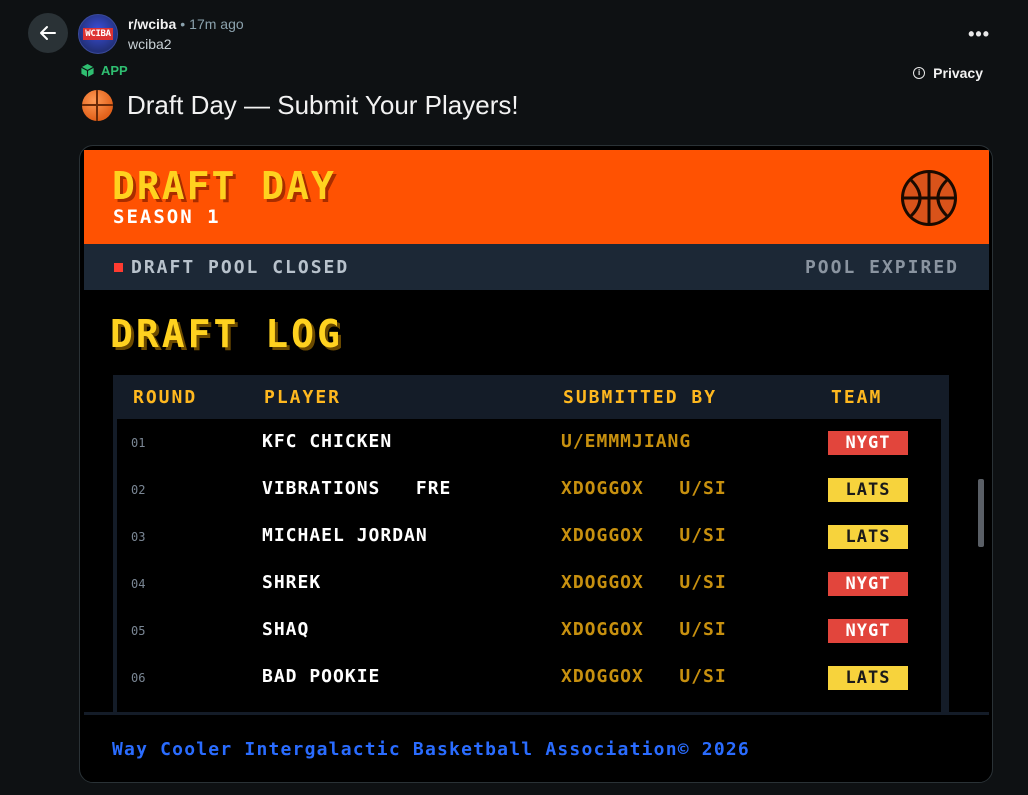 The height and width of the screenshot is (795, 1028). I want to click on header-submitted-by: SUBMITTED BY, so click(640, 397).